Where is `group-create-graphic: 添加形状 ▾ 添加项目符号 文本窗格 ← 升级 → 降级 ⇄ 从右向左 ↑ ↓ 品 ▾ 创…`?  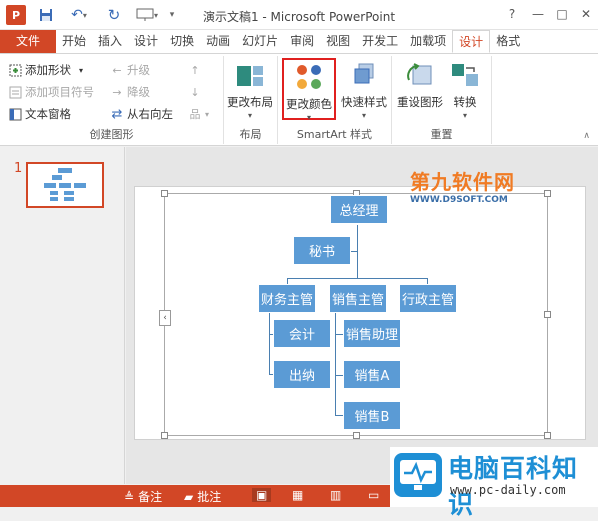 group-create-graphic: 添加形状 ▾ 添加项目符号 文本窗格 ← 升级 → 降级 ⇄ 从右向左 ↑ ↓ 品 ▾ 创… is located at coordinates (112, 100).